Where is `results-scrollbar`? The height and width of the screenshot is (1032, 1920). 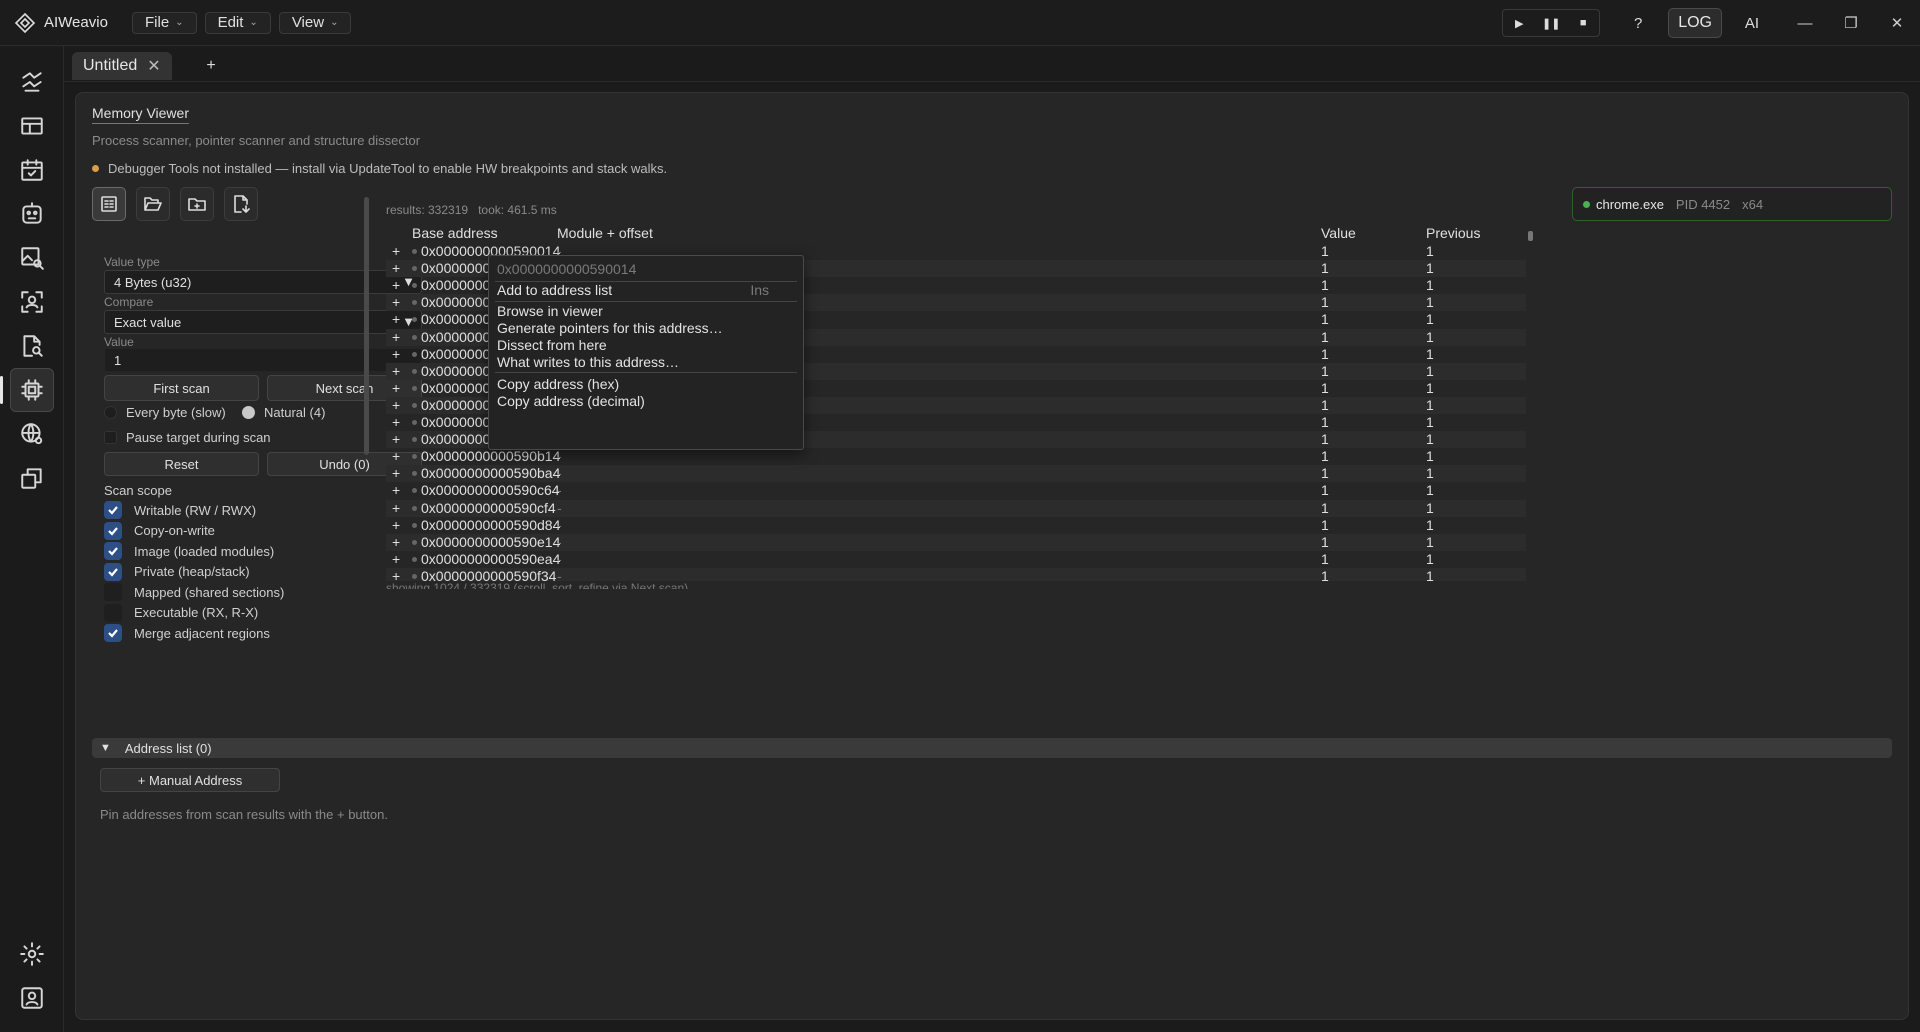
results-scrollbar is located at coordinates (1530, 236).